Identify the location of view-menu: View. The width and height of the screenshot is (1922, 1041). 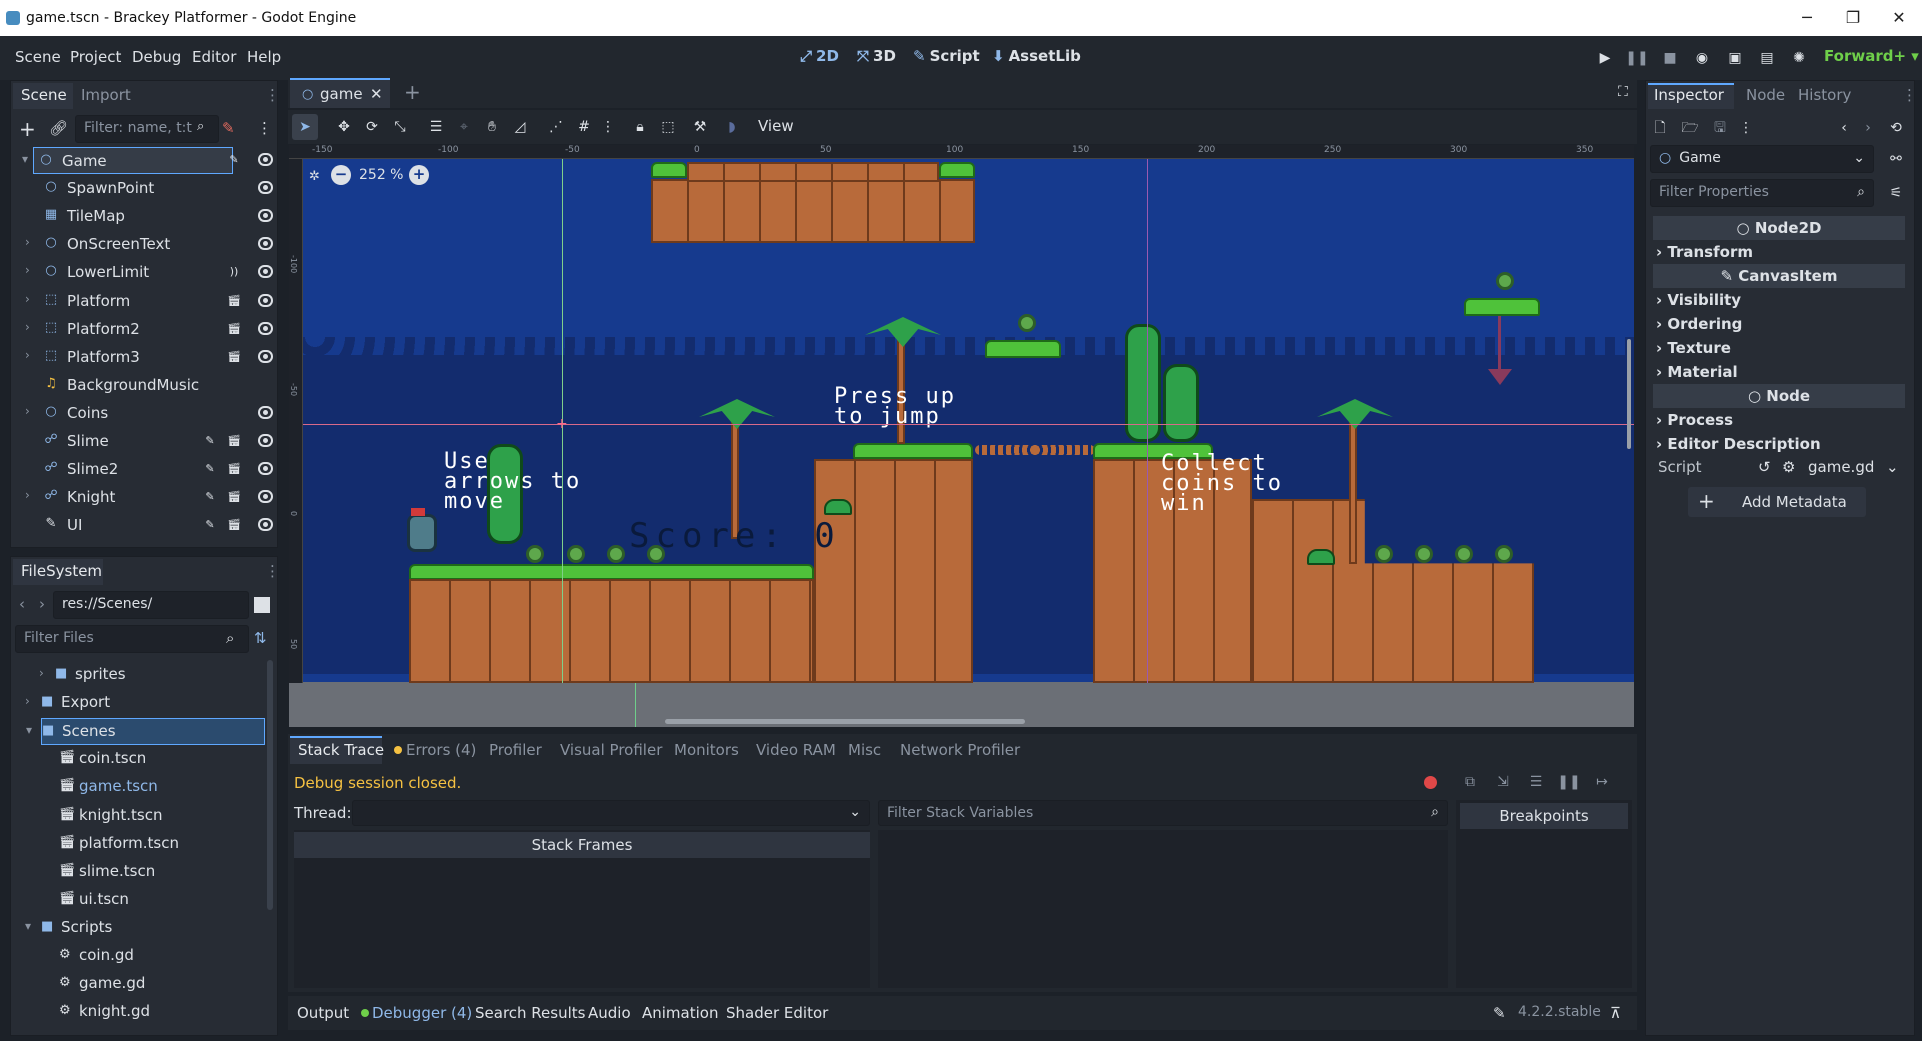
(776, 126).